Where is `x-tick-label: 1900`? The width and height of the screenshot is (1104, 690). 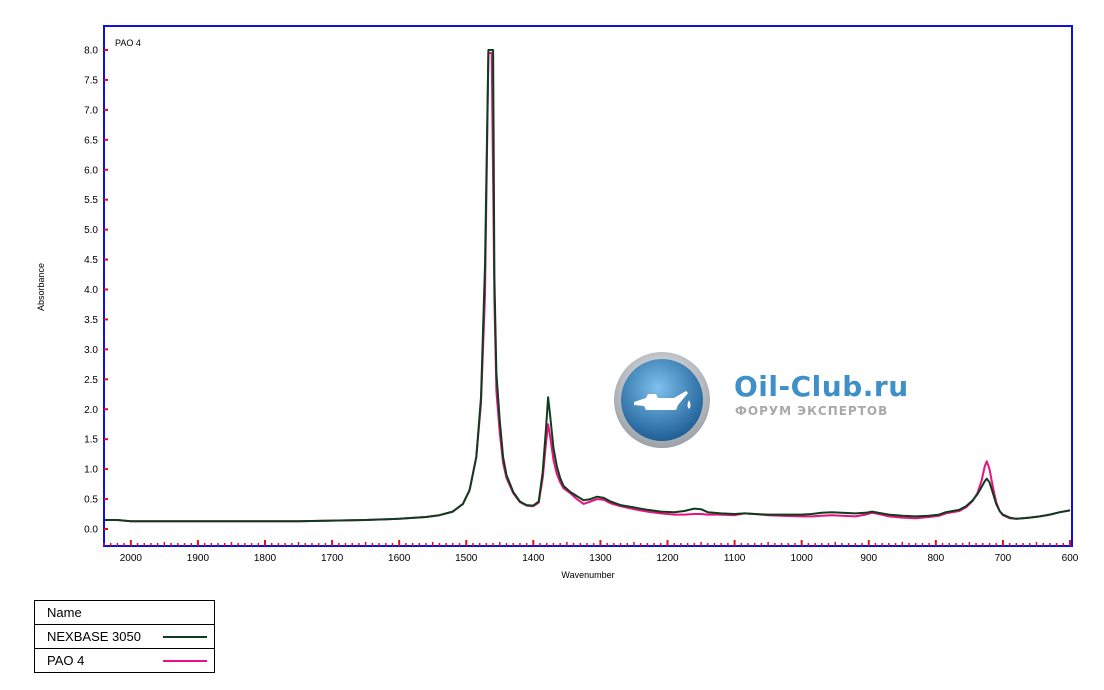
x-tick-label: 1900 is located at coordinates (198, 558).